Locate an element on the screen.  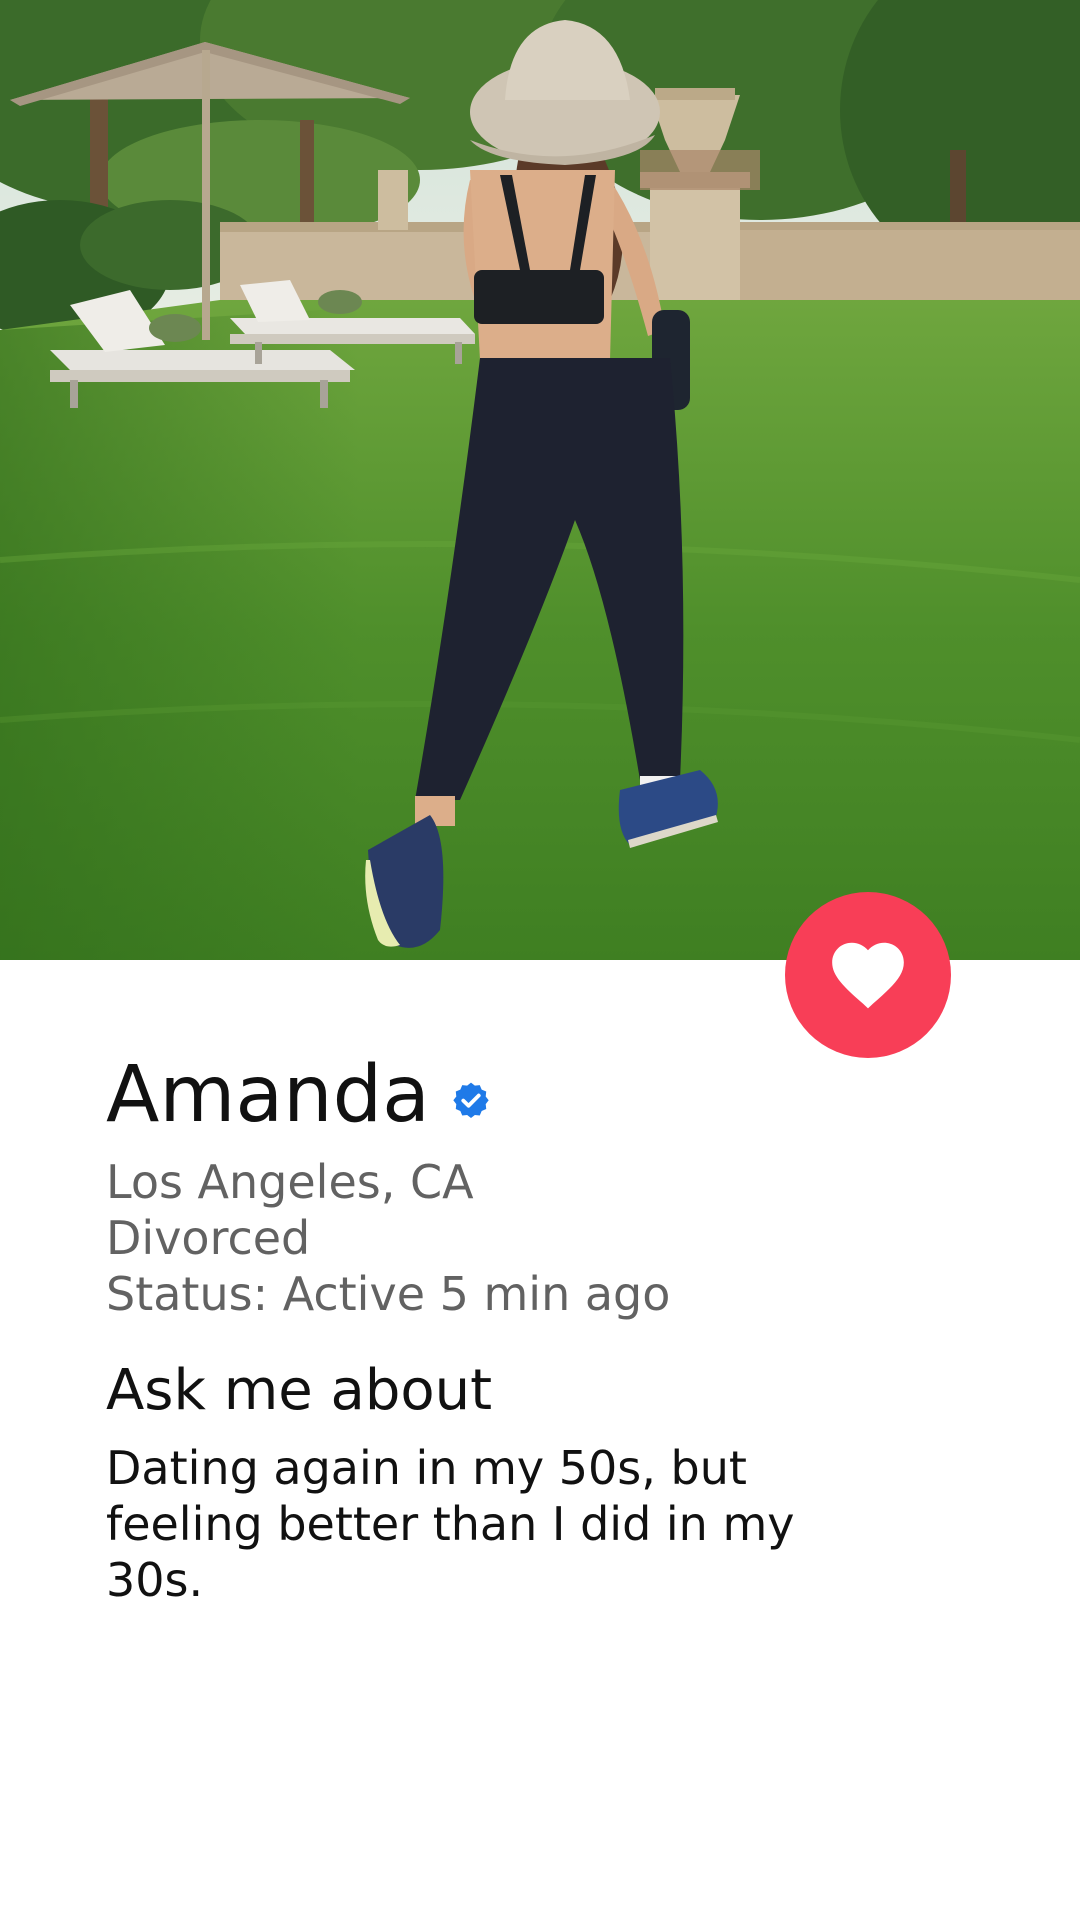
heart-icon is located at coordinates (868, 975).